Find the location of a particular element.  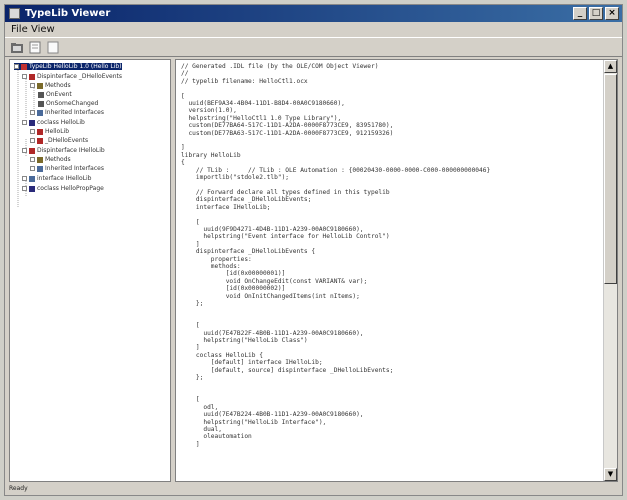

save-button is located at coordinates (35, 47).